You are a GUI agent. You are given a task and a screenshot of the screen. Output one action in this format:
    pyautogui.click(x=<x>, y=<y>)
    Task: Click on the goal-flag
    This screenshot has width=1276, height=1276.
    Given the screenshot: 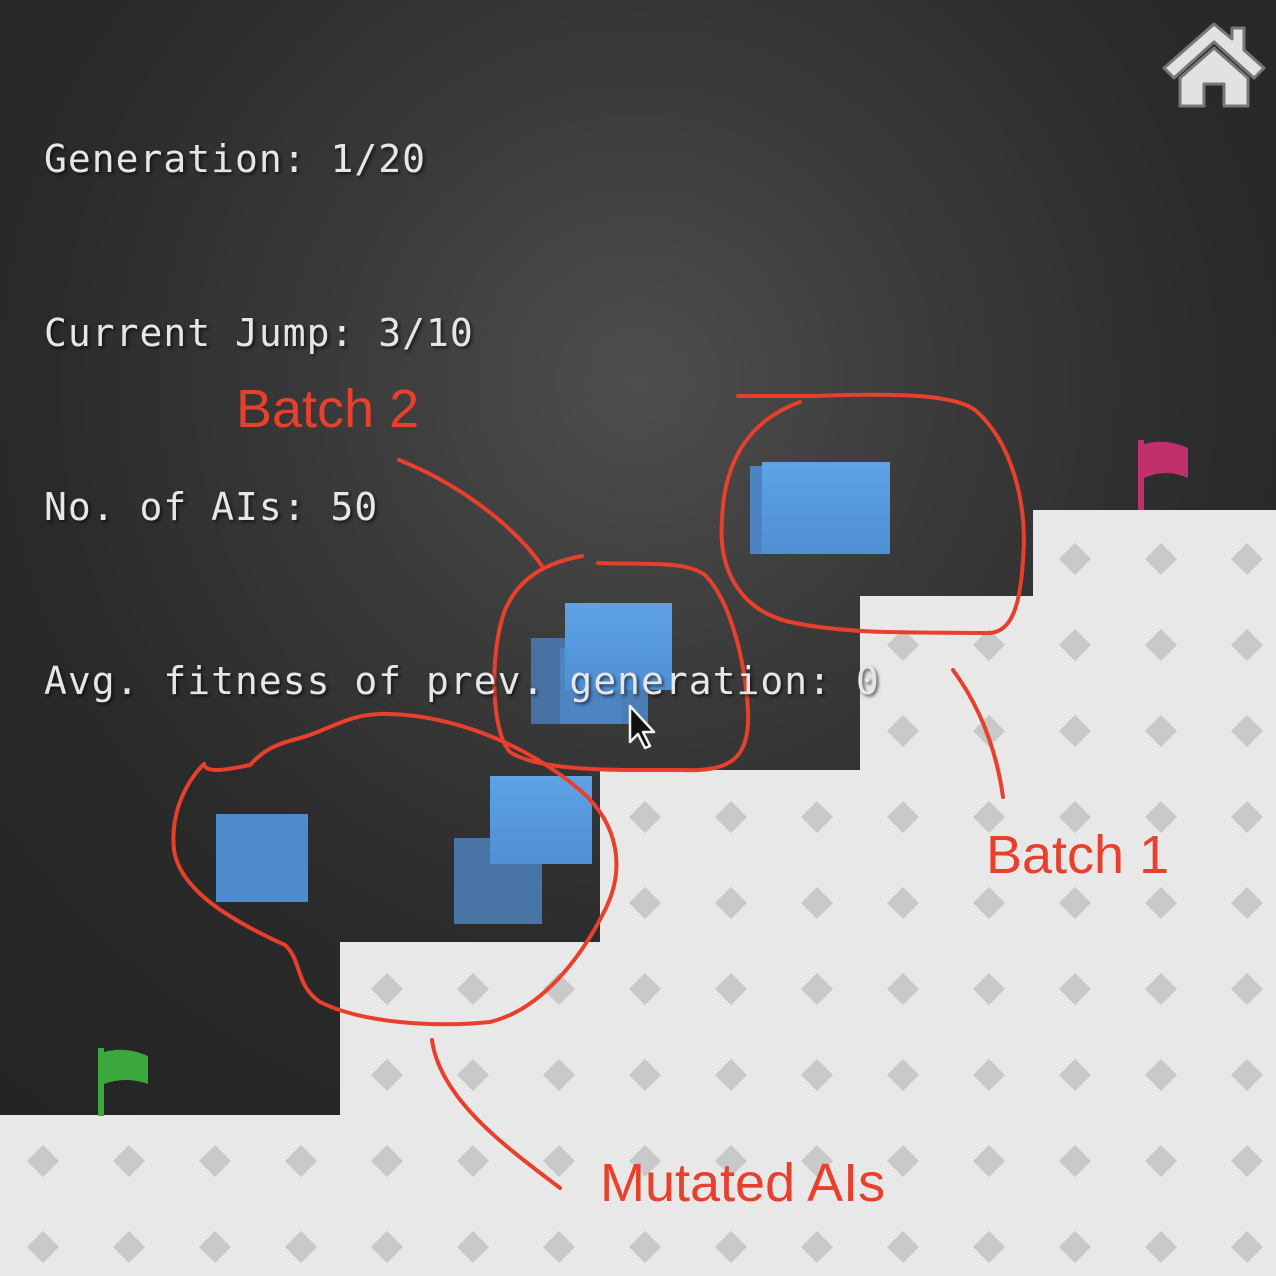 What is the action you would take?
    pyautogui.click(x=1163, y=475)
    